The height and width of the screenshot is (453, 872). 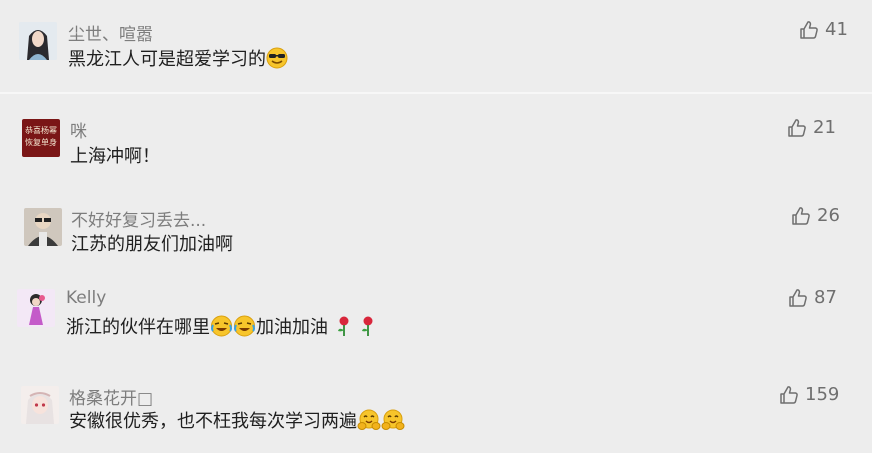 What do you see at coordinates (167, 59) in the screenshot?
I see `comment-text-content: 黑龙江人可是超爱学习的` at bounding box center [167, 59].